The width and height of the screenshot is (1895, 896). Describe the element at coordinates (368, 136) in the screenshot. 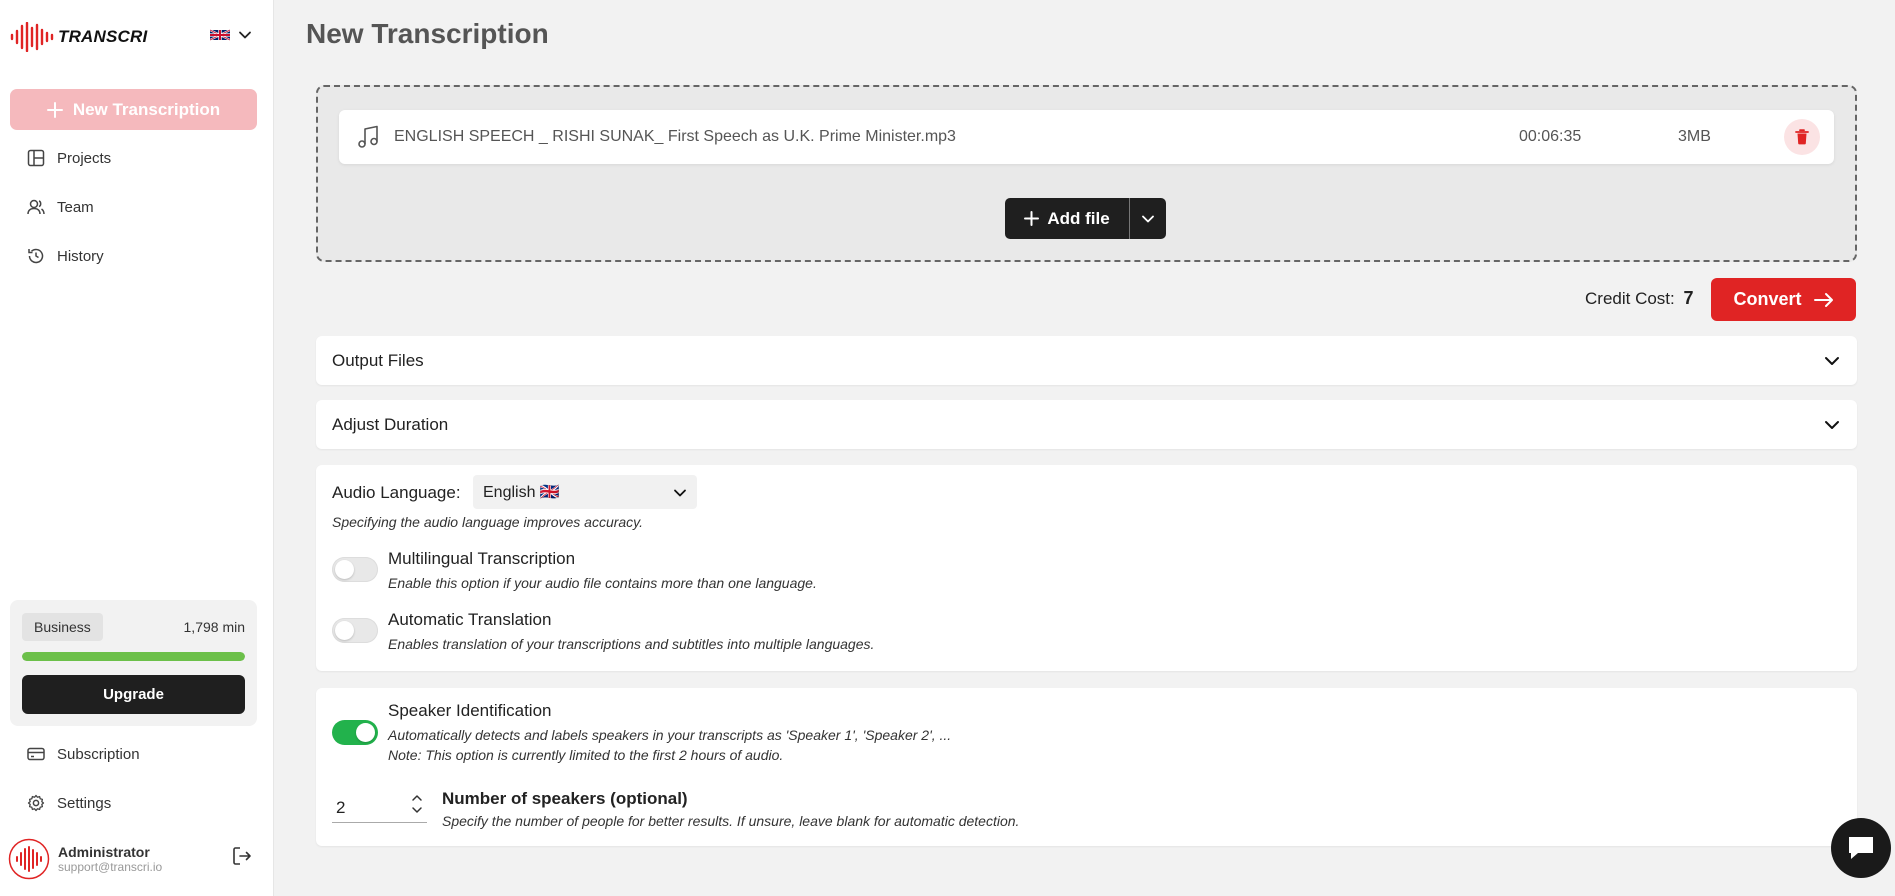

I see `music-note-icon` at that location.